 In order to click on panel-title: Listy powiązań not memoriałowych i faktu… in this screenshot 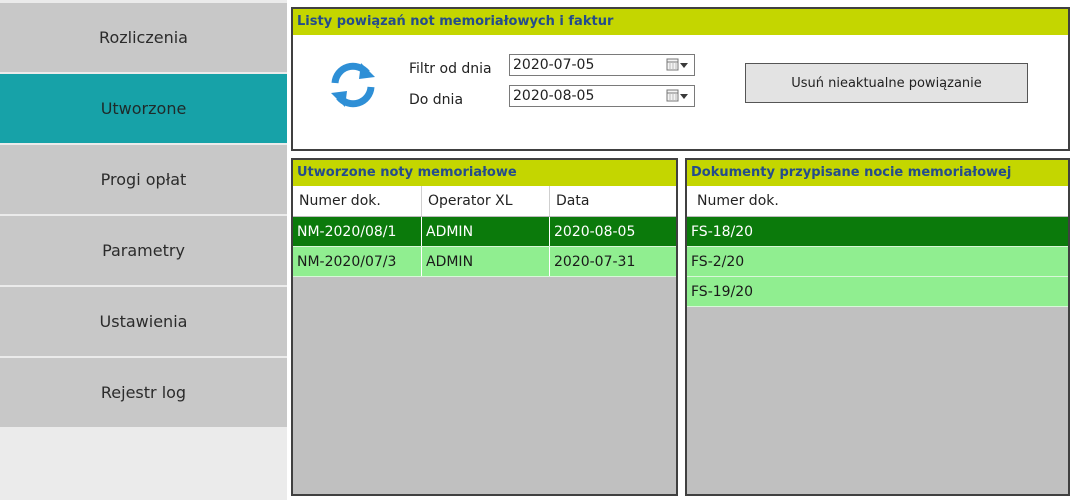, I will do `click(680, 22)`.